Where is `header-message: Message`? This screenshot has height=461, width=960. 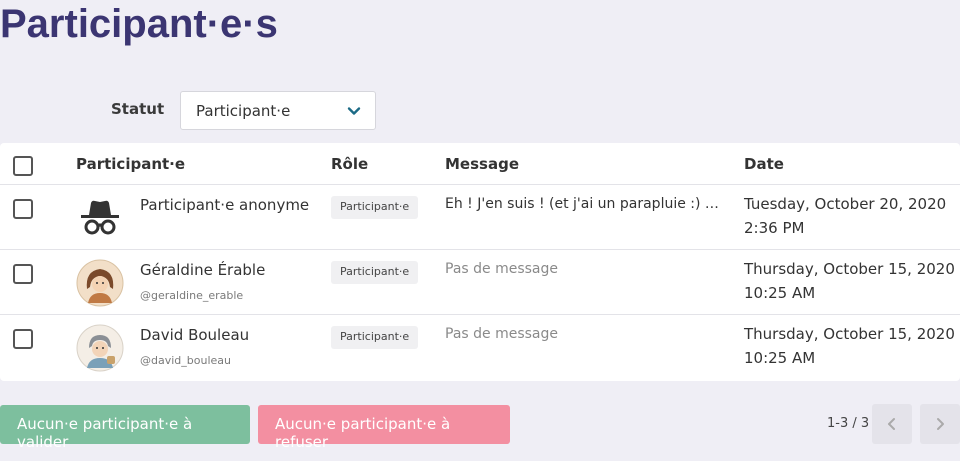
header-message: Message is located at coordinates (482, 164).